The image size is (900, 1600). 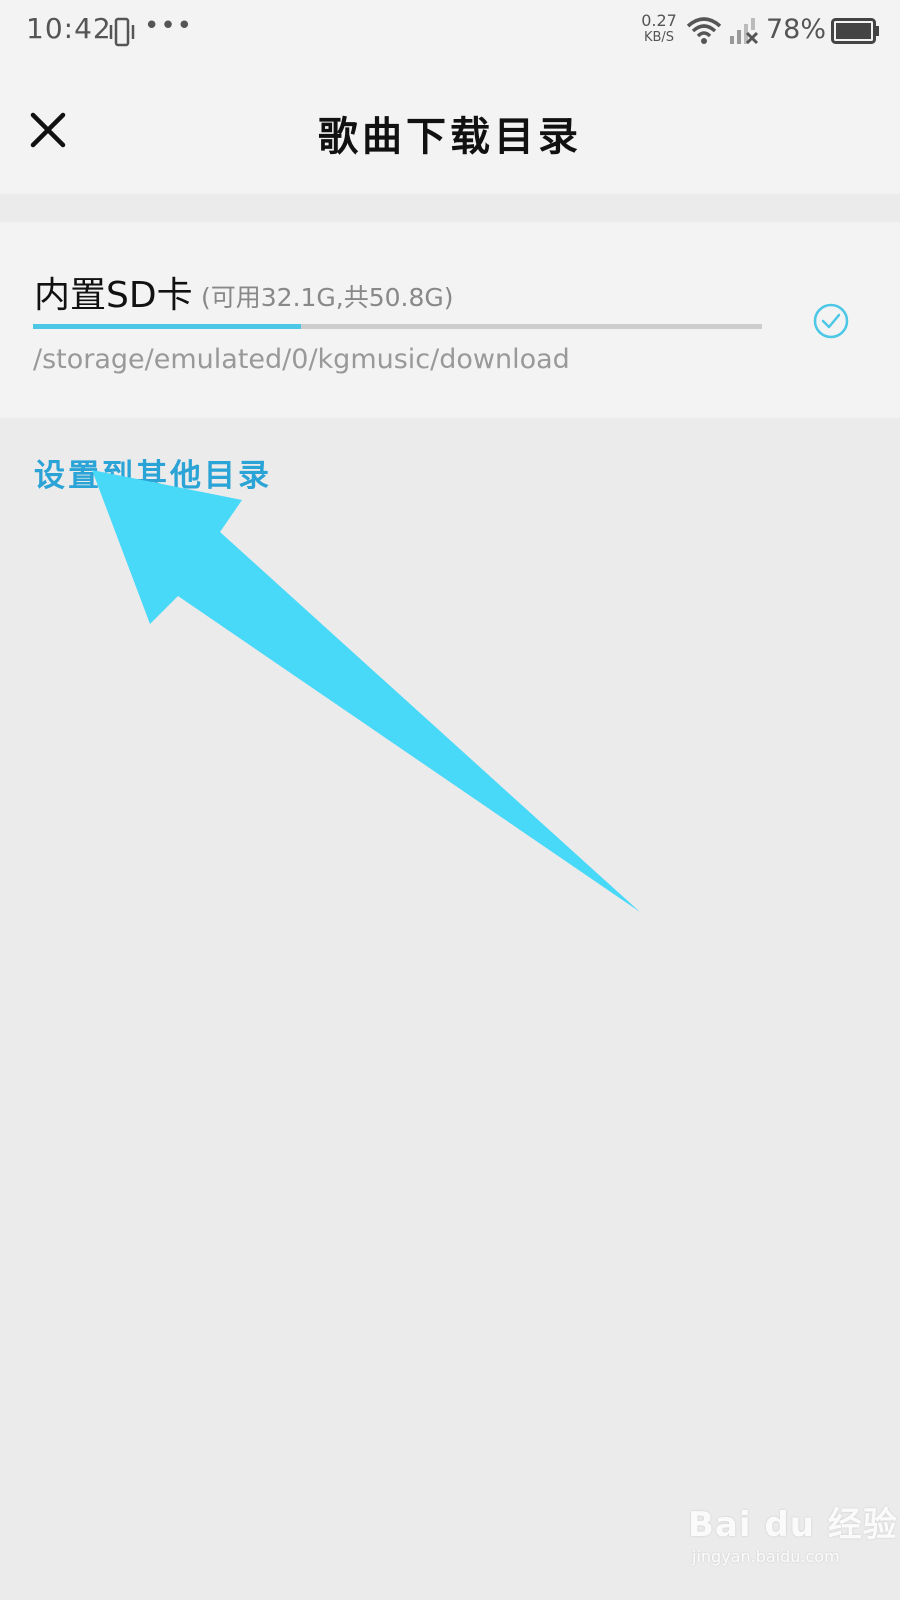 I want to click on more-icon: •••, so click(x=169, y=26).